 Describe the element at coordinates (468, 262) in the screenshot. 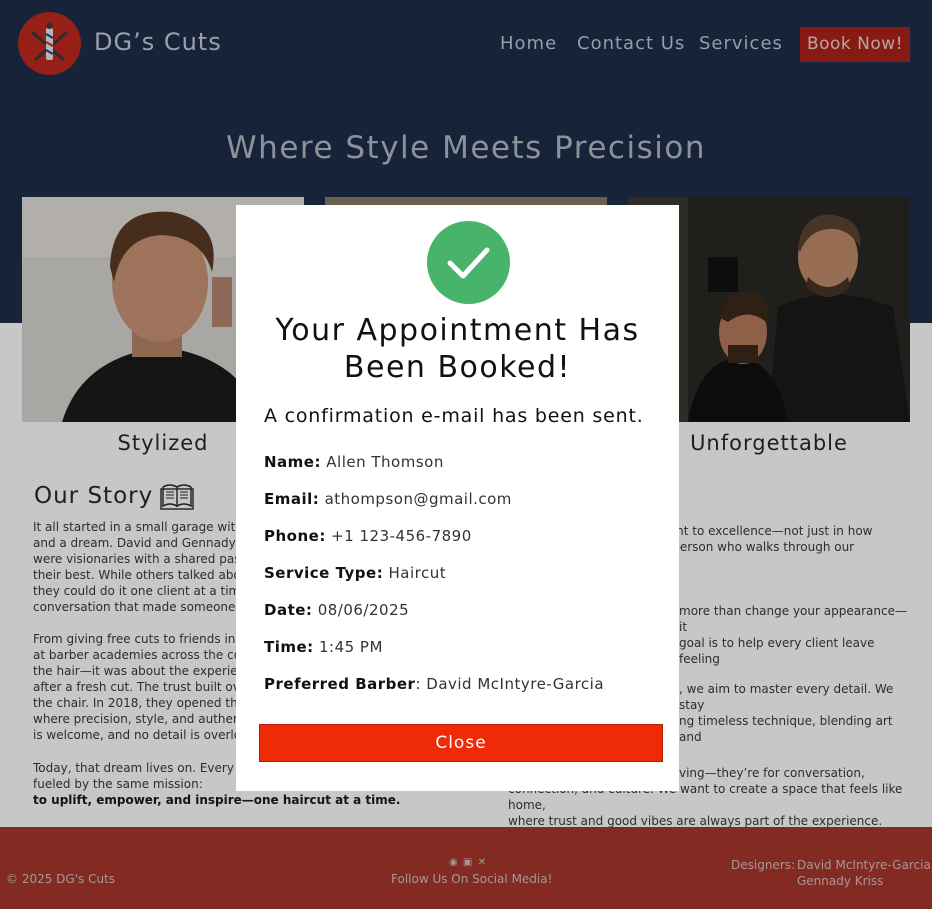

I see `checkmark-icon` at that location.